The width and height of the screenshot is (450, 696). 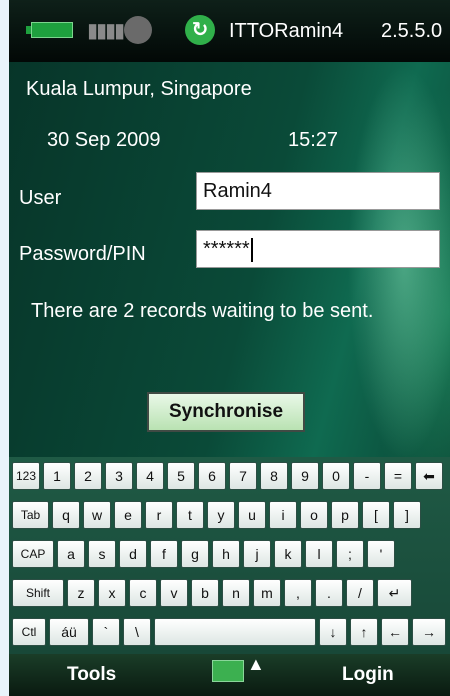 What do you see at coordinates (181, 476) in the screenshot?
I see `keyboard-key: 5` at bounding box center [181, 476].